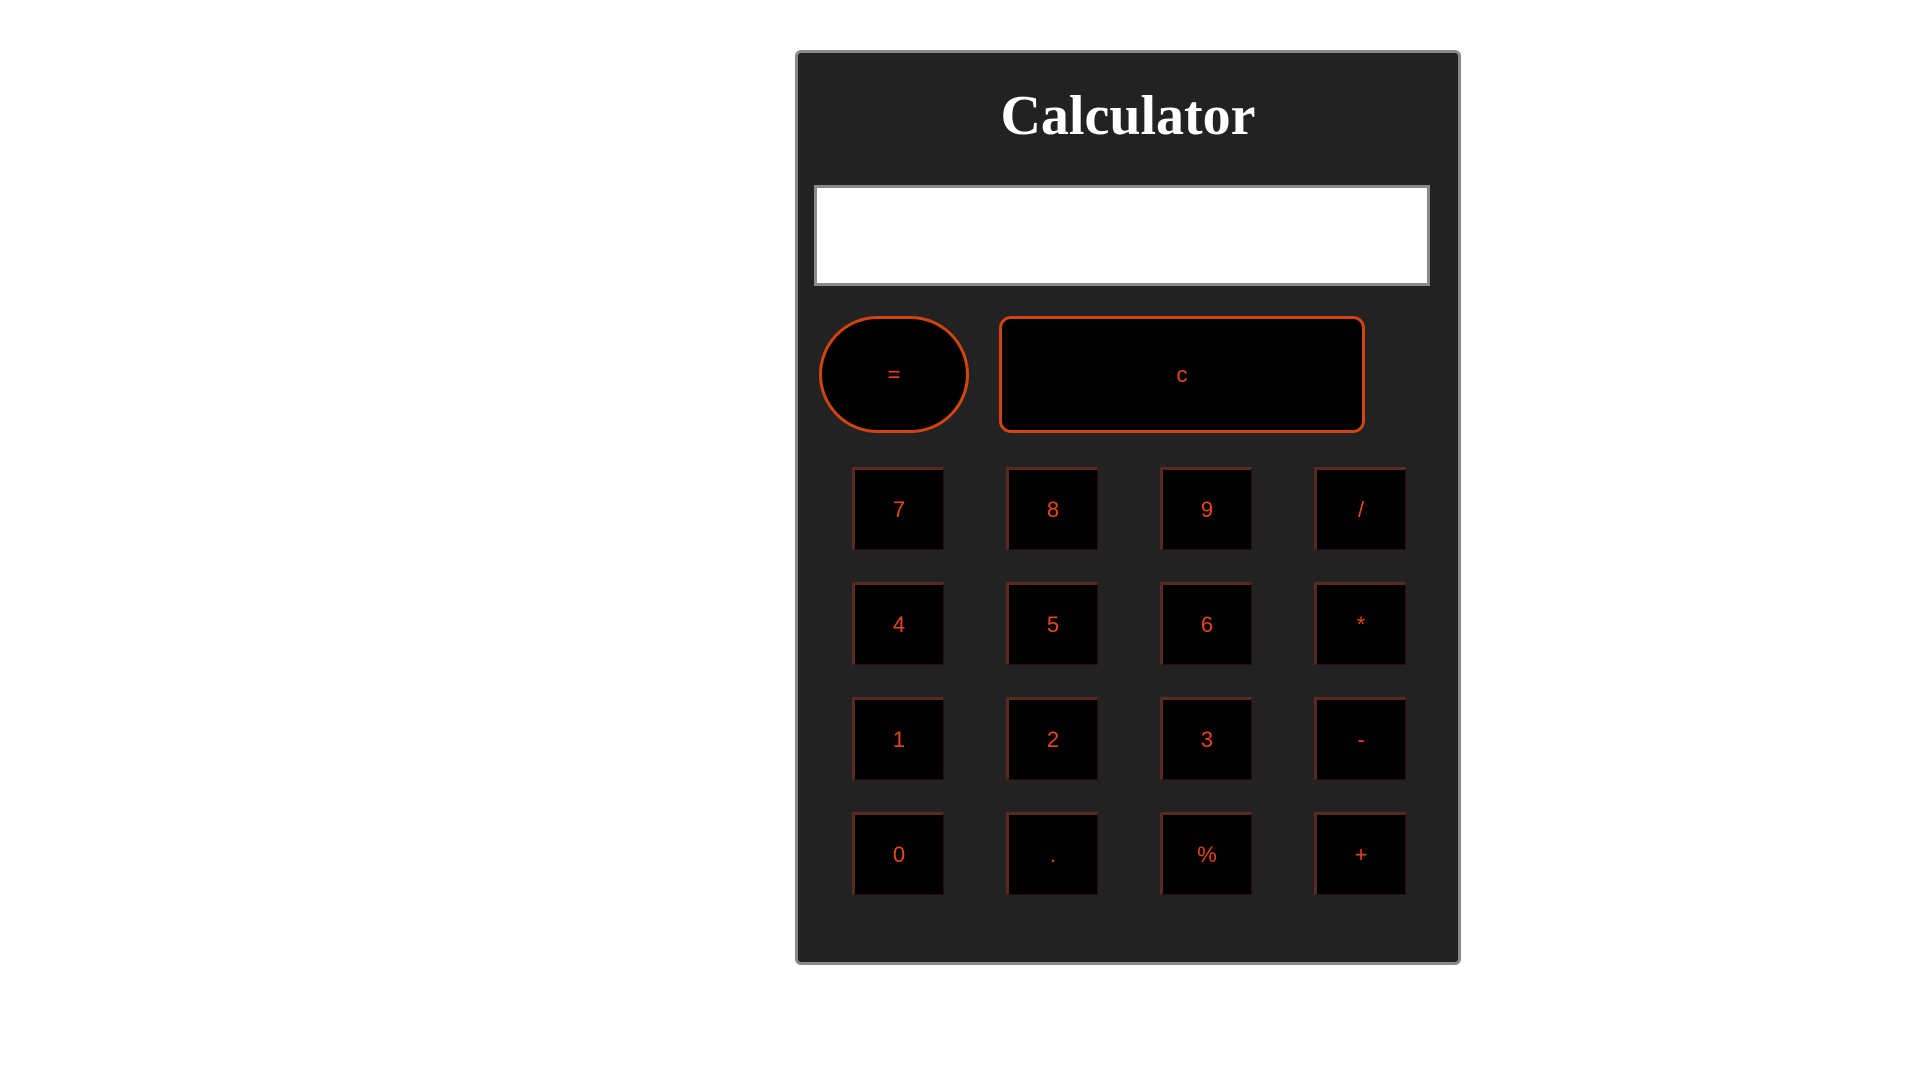  What do you see at coordinates (1360, 853) in the screenshot?
I see `add-button: +` at bounding box center [1360, 853].